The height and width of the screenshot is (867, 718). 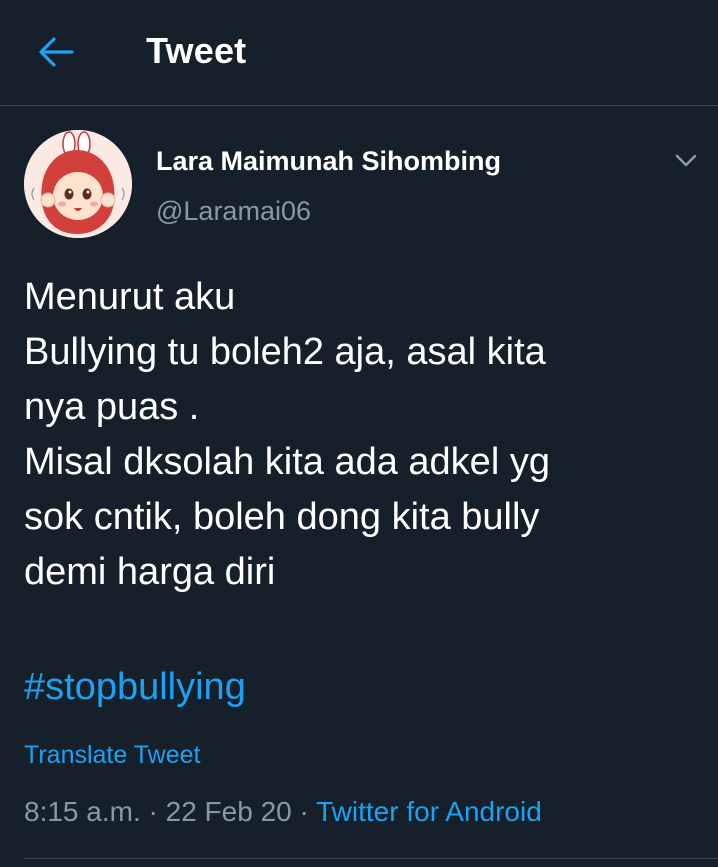 What do you see at coordinates (282, 517) in the screenshot?
I see `tweet-text-line: sok cntik, boleh dong kita bully` at bounding box center [282, 517].